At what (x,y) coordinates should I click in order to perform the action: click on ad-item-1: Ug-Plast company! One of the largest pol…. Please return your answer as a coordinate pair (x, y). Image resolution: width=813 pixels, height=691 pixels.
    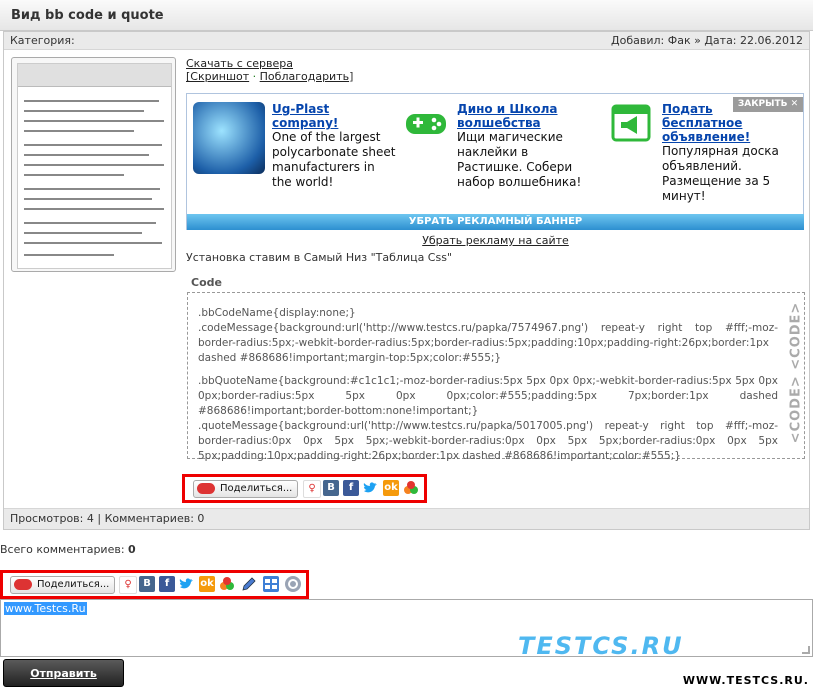
    Looking at the image, I should click on (334, 146).